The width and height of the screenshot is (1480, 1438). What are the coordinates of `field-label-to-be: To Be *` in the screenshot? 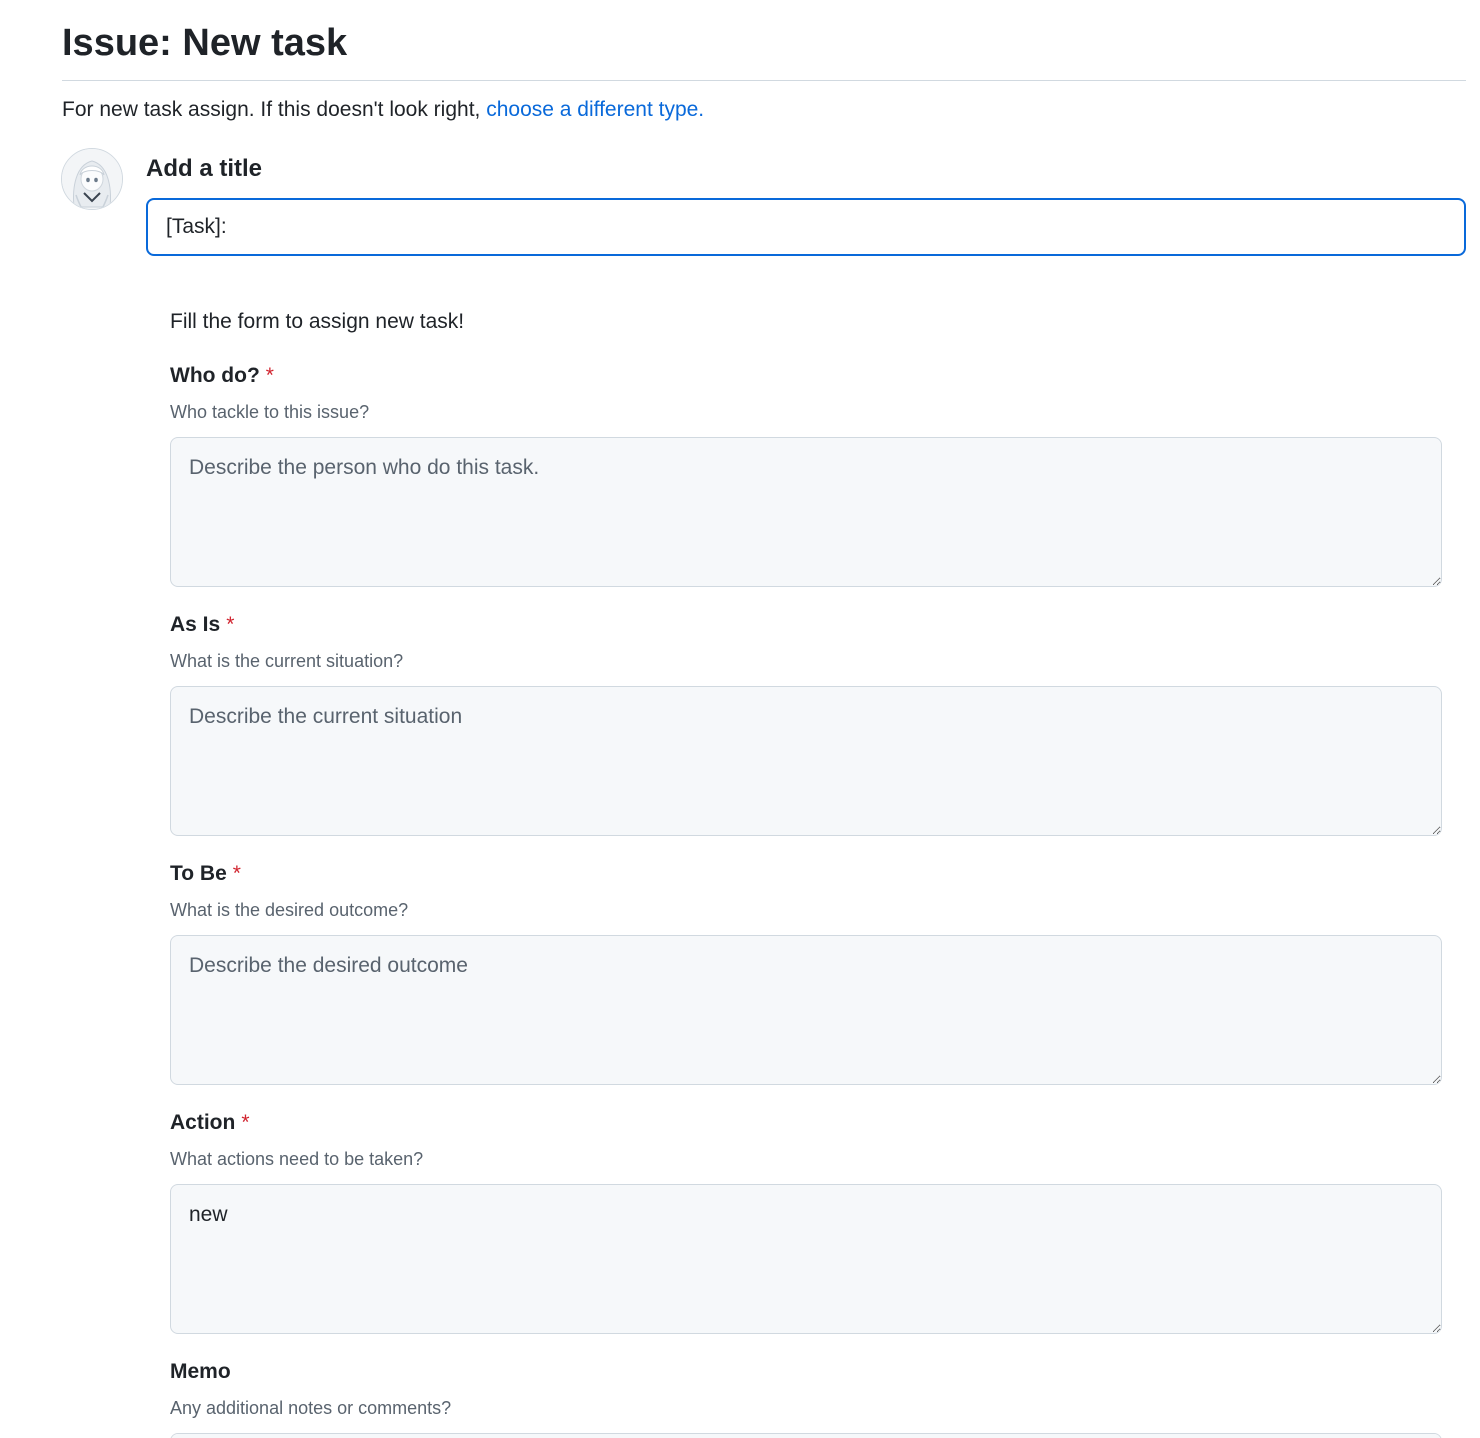 It's located at (205, 874).